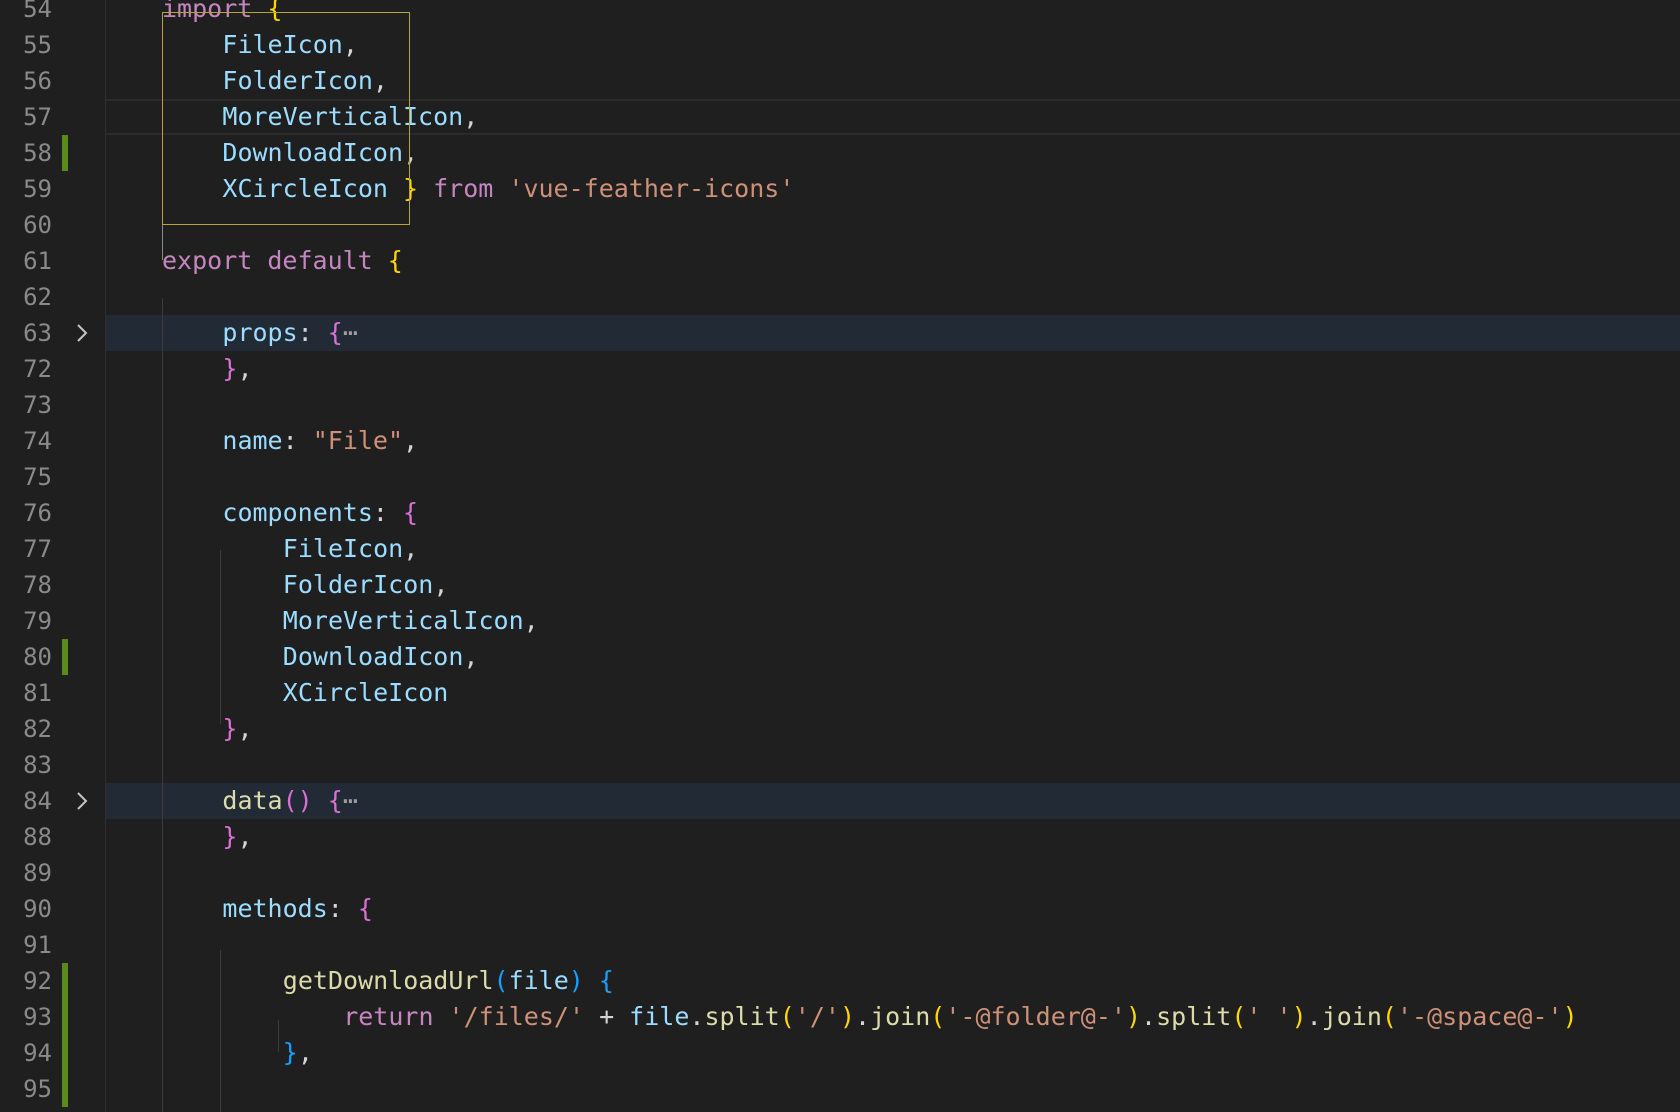 The height and width of the screenshot is (1112, 1680). What do you see at coordinates (37, 11) in the screenshot?
I see `line-number: 54` at bounding box center [37, 11].